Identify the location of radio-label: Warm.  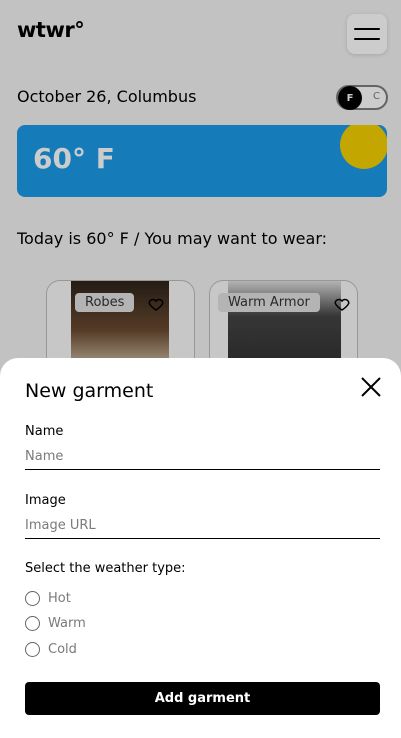
(67, 623).